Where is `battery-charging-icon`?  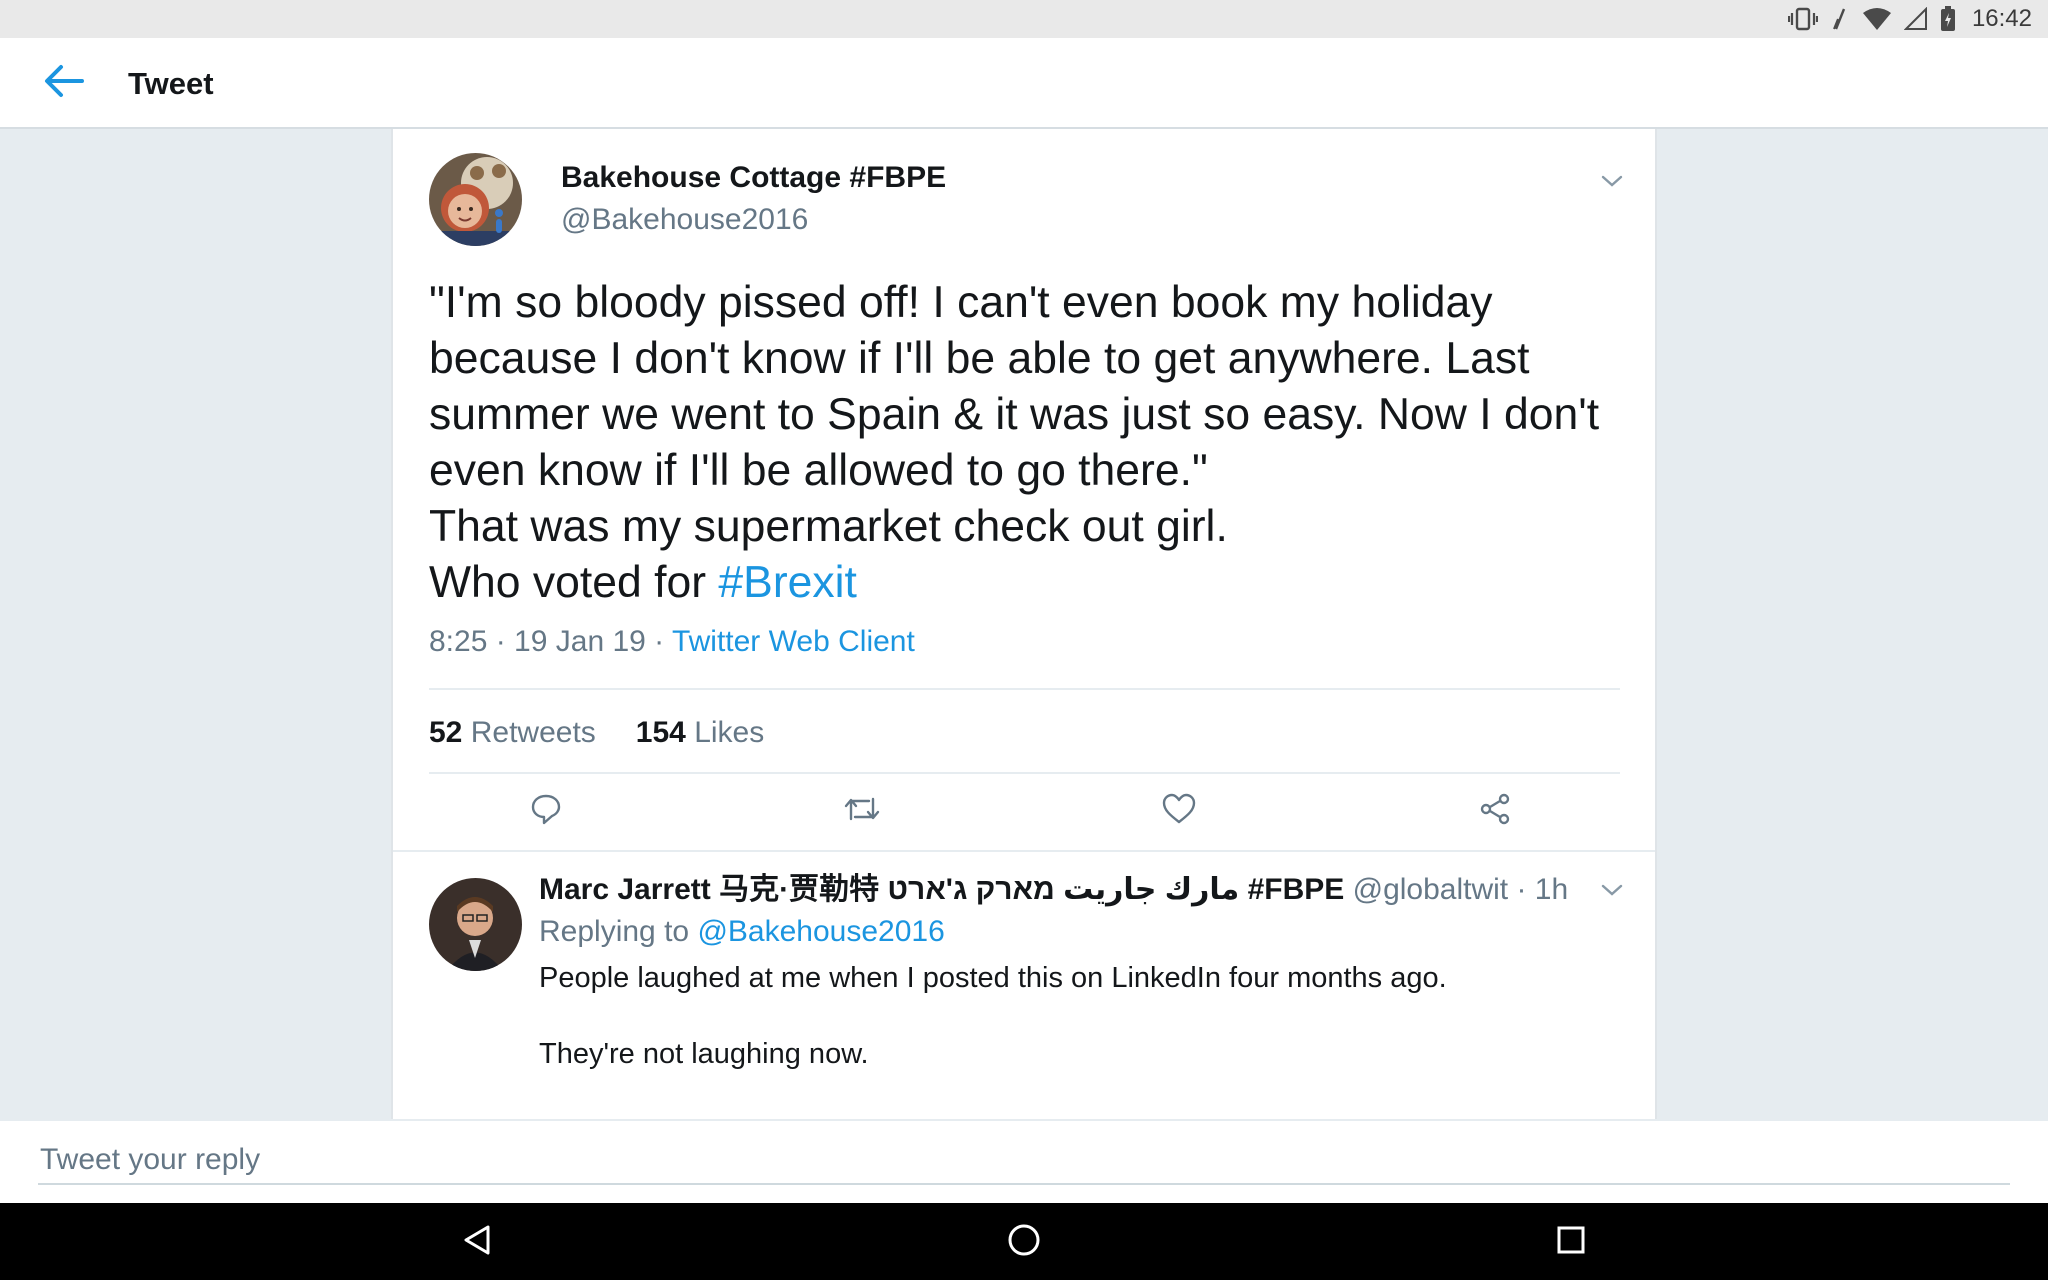
battery-charging-icon is located at coordinates (1948, 19).